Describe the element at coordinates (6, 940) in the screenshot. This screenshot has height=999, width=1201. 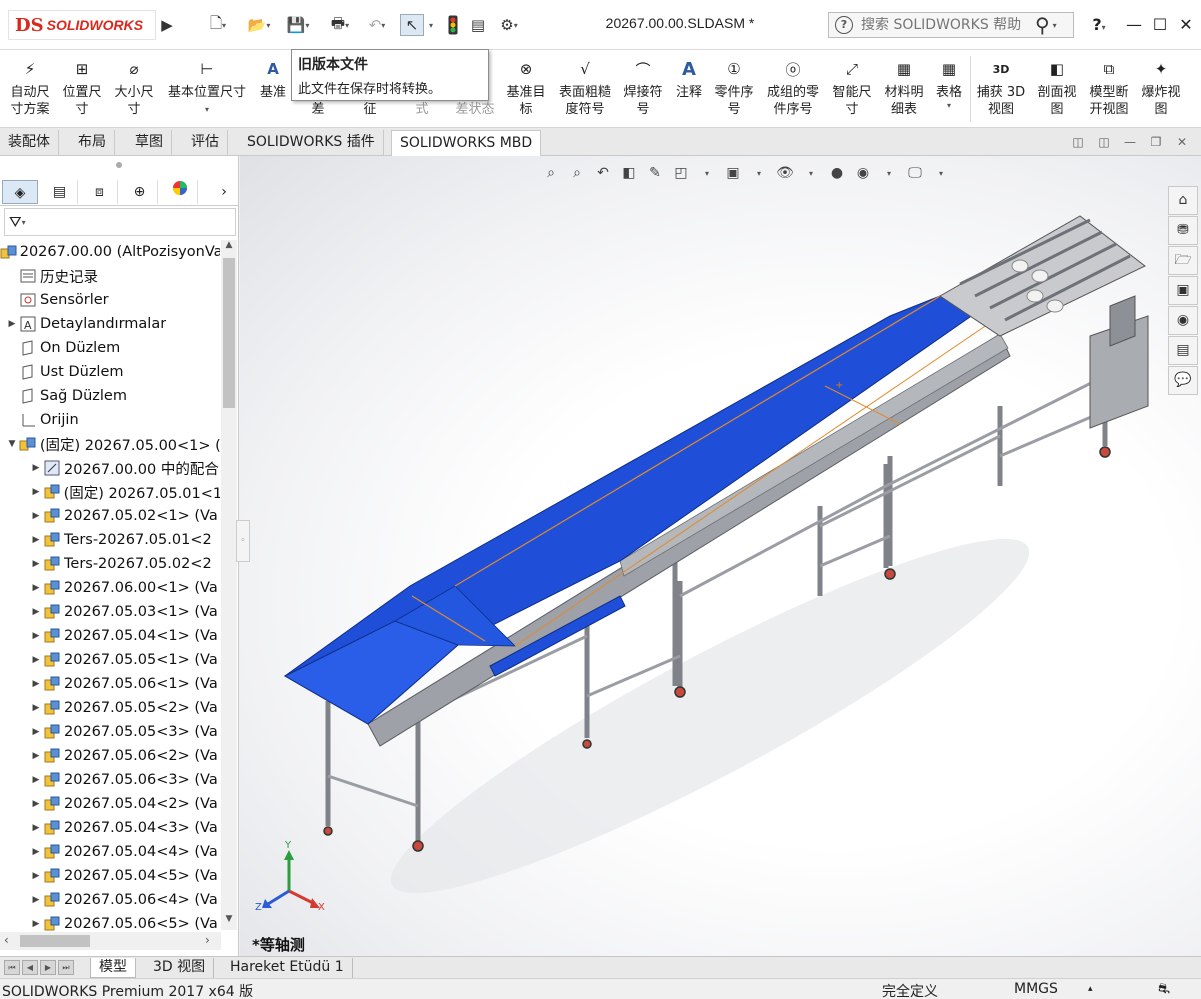
I see `scroll-left-icon: ‹` at that location.